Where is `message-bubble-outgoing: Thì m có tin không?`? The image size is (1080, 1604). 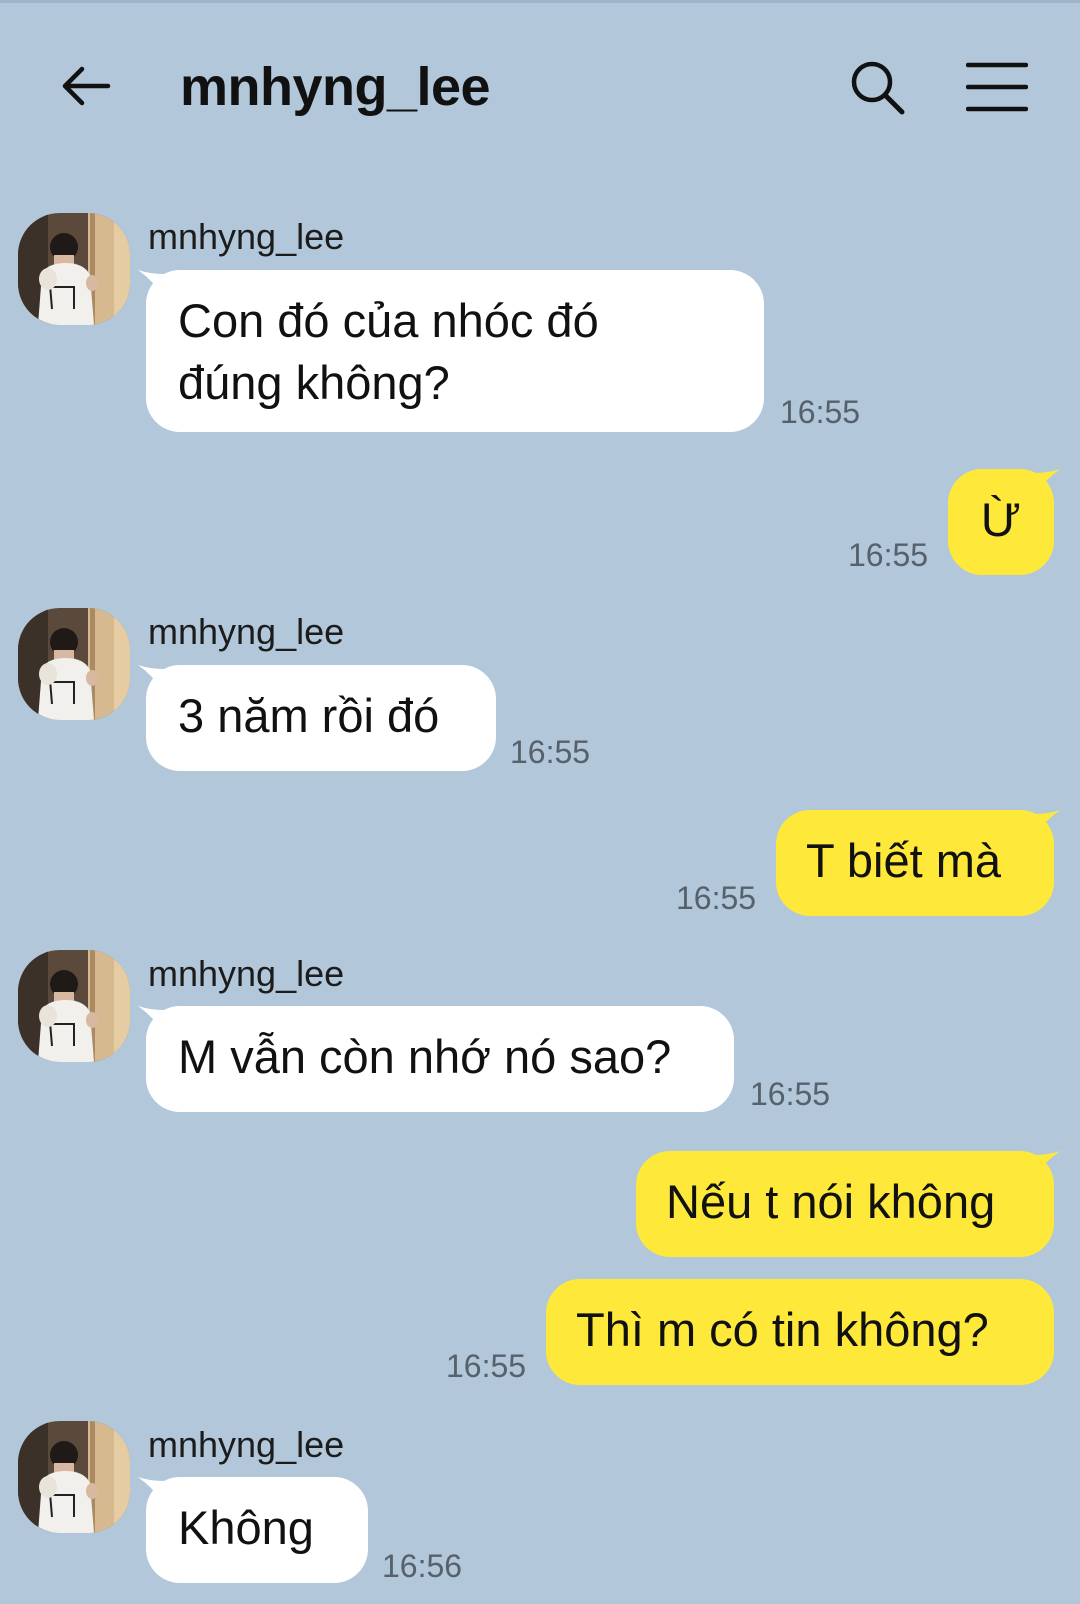 message-bubble-outgoing: Thì m có tin không? is located at coordinates (800, 1332).